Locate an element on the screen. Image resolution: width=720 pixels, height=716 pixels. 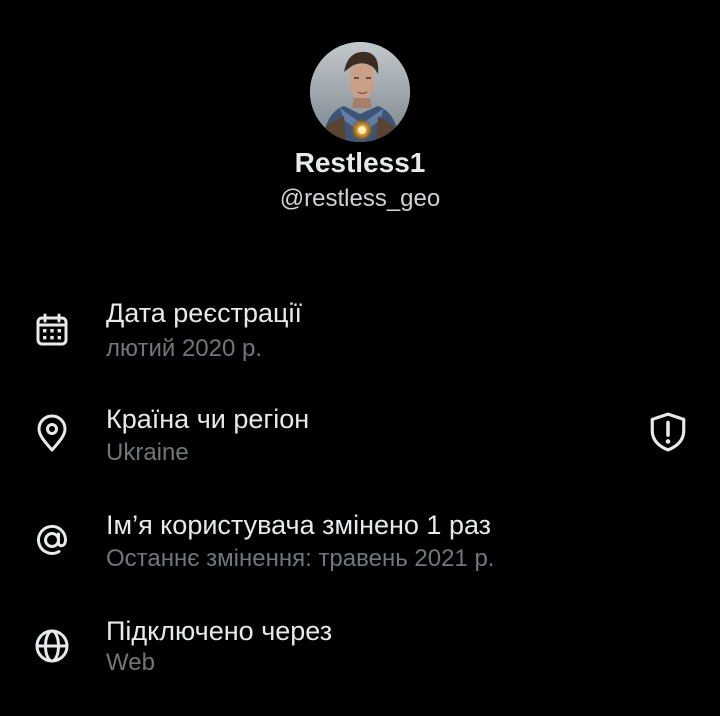
avatar-image is located at coordinates (360, 92).